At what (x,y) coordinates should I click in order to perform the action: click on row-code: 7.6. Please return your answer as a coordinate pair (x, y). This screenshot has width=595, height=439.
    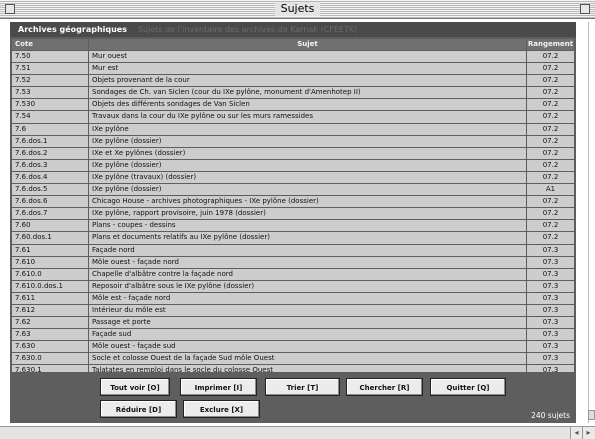
    Looking at the image, I should click on (50, 129).